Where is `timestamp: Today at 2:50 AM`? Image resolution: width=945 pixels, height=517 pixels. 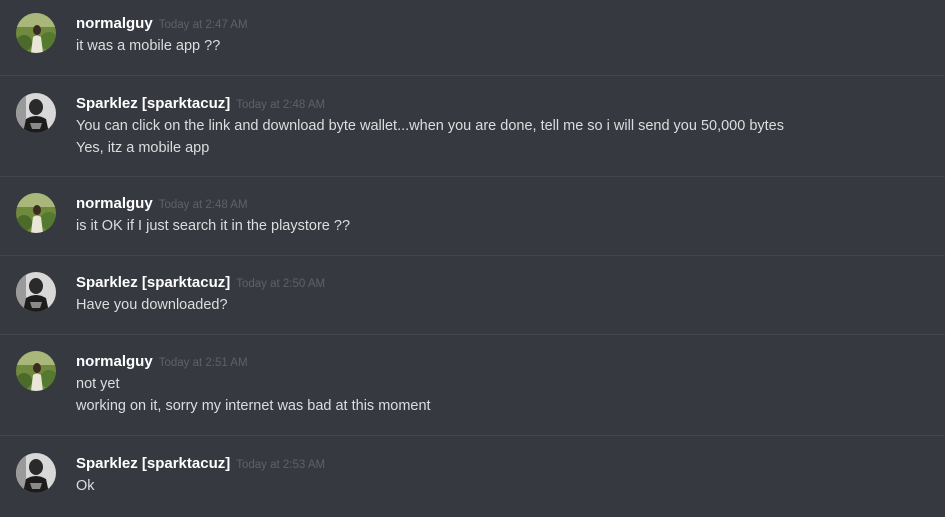 timestamp: Today at 2:50 AM is located at coordinates (281, 284).